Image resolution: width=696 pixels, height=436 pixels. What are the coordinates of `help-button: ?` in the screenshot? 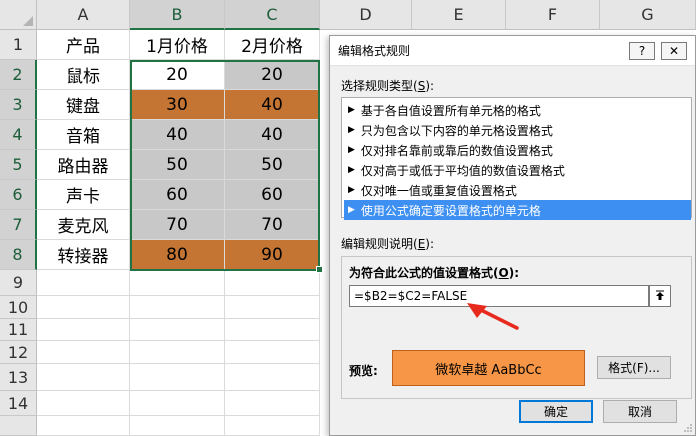 It's located at (642, 50).